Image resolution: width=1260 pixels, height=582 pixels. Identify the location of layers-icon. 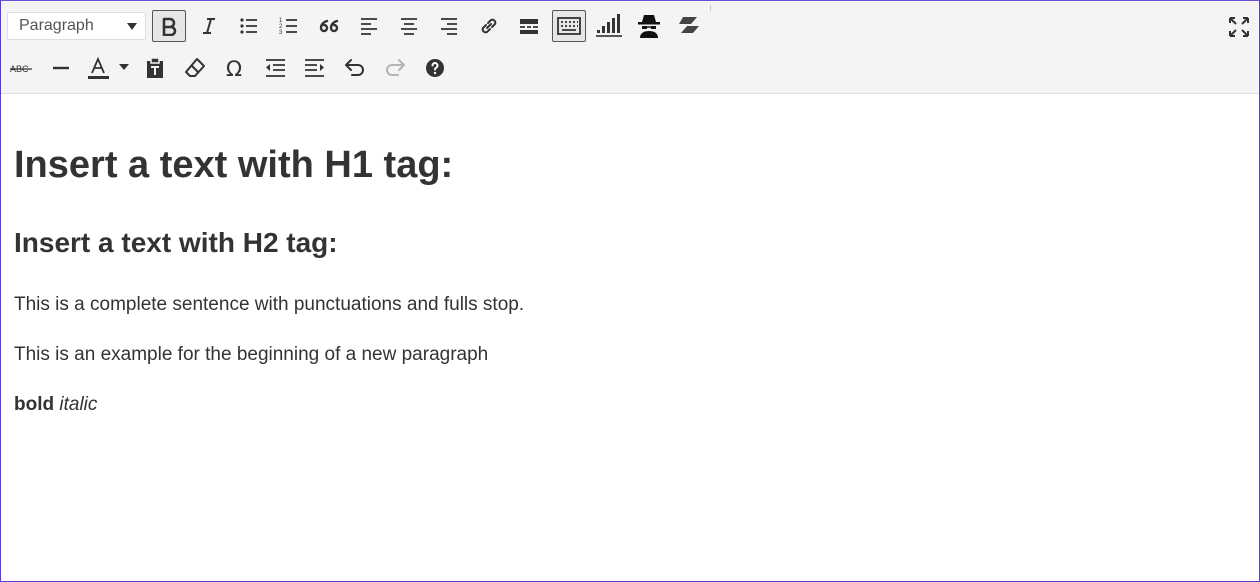
(689, 25).